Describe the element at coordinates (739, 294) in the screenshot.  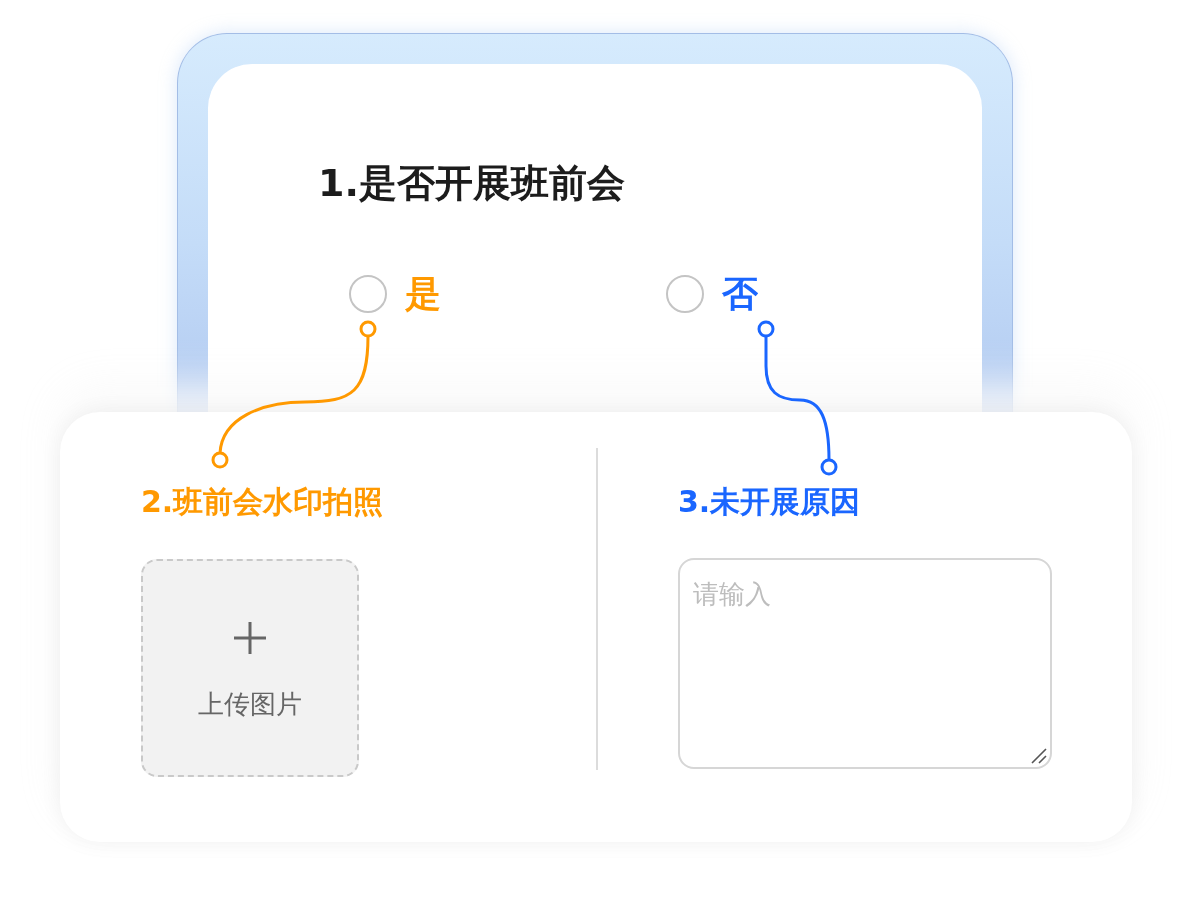
I see `option-label: 否` at that location.